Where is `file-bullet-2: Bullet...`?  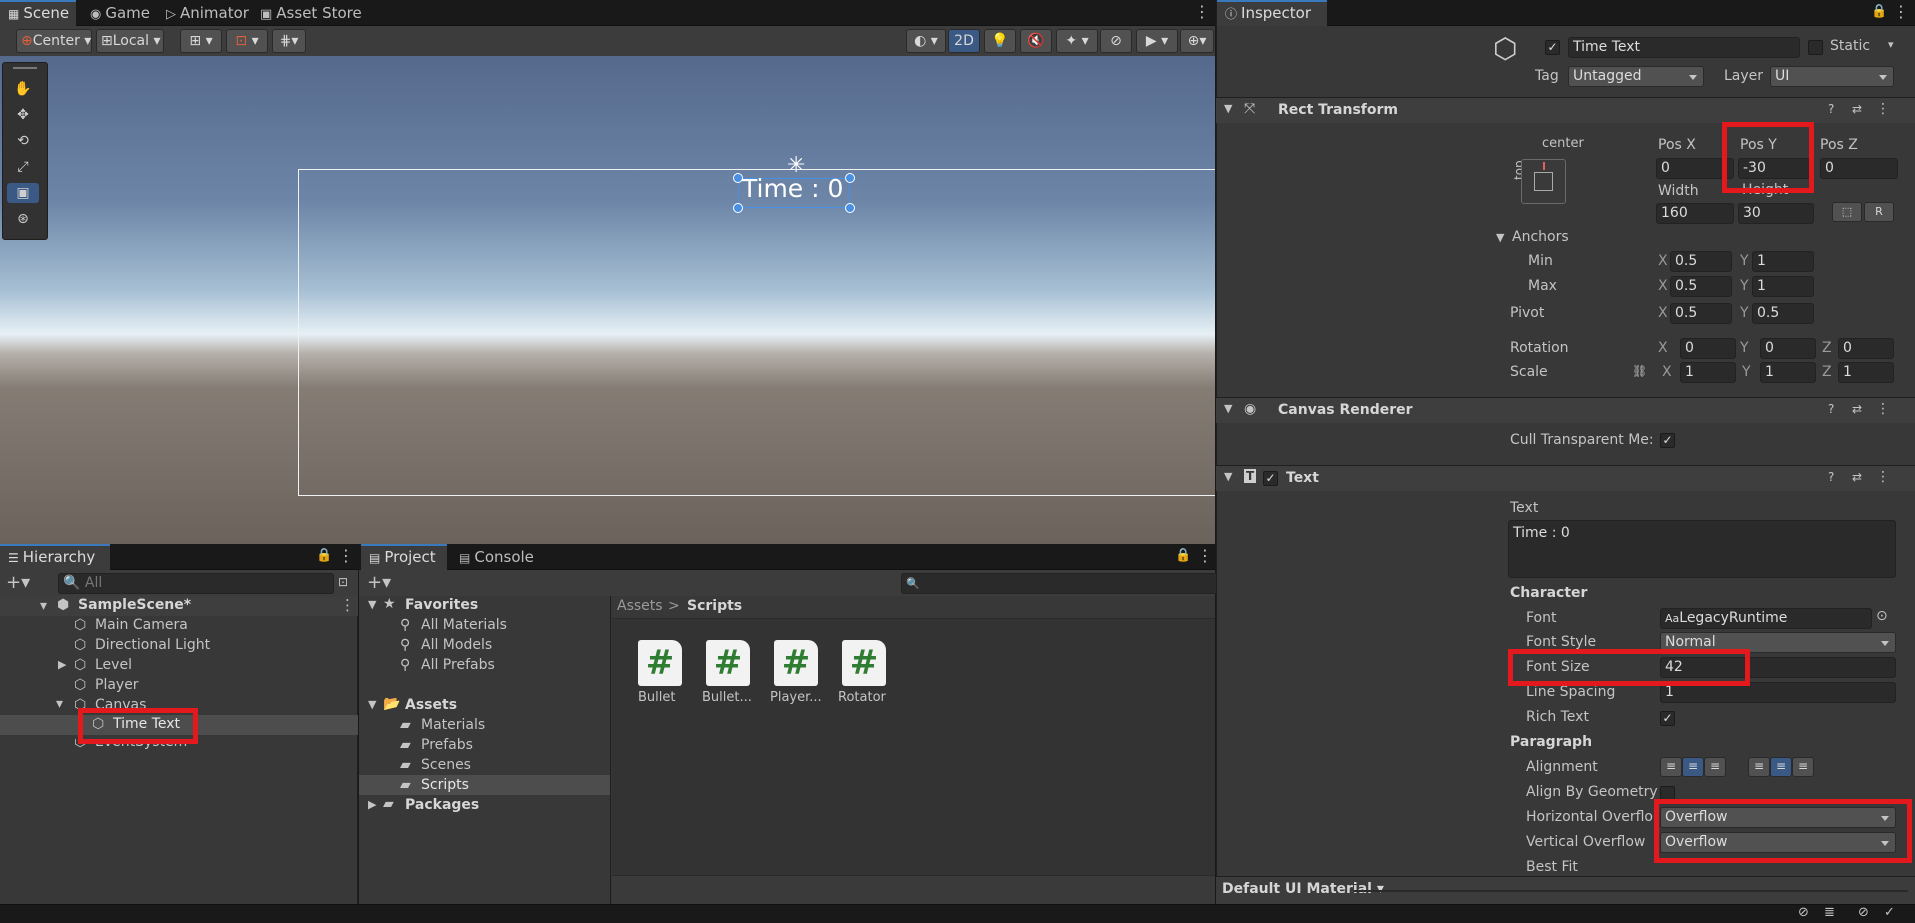
file-bullet-2: Bullet... is located at coordinates (727, 697).